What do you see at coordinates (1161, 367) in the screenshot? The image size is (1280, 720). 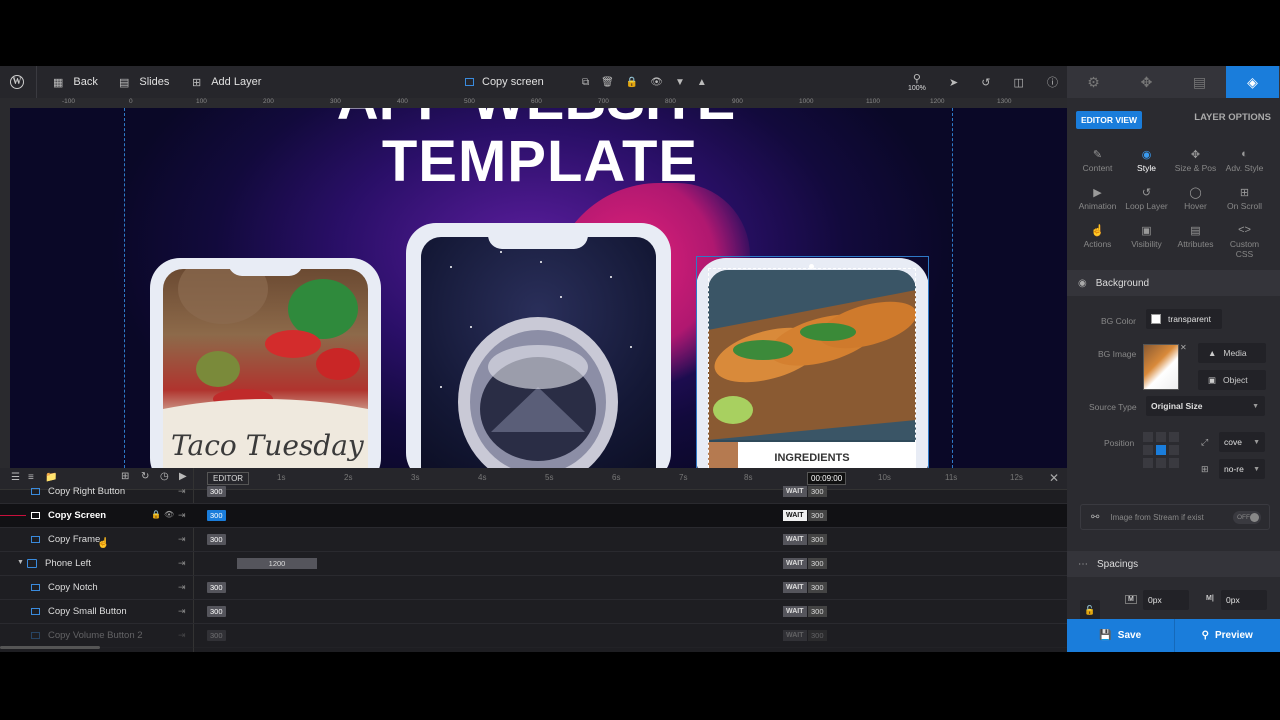 I see `bg-image-thumbnail` at bounding box center [1161, 367].